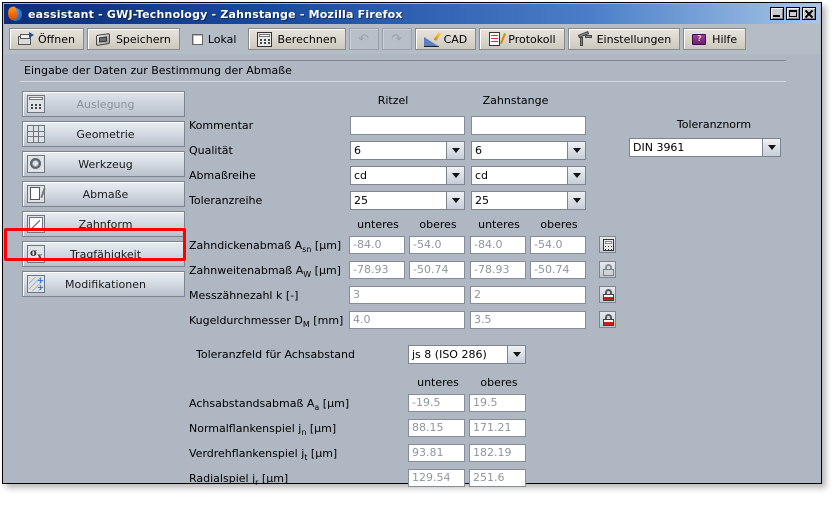 Image resolution: width=838 pixels, height=505 pixels. Describe the element at coordinates (26, 39) in the screenshot. I see `open-folder-icon` at that location.